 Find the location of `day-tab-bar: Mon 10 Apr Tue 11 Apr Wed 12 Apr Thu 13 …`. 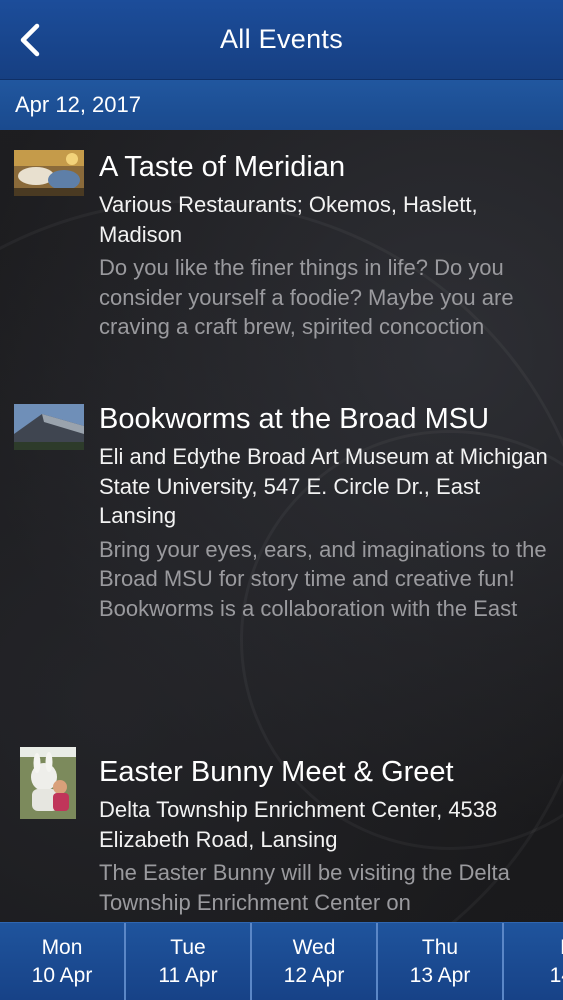

day-tab-bar: Mon 10 Apr Tue 11 Apr Wed 12 Apr Thu 13 … is located at coordinates (281, 961).